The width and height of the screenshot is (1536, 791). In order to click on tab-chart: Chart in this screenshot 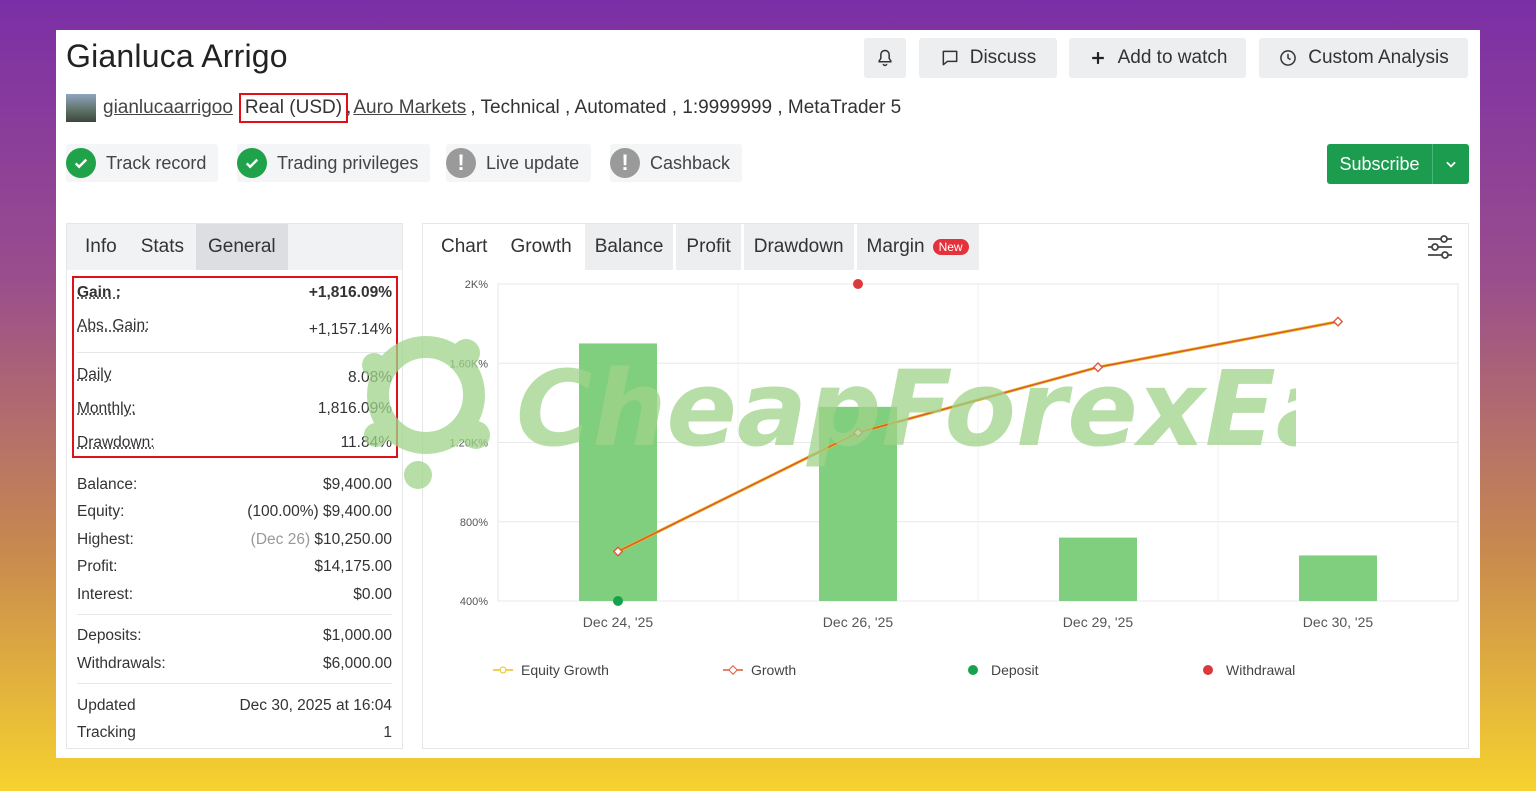, I will do `click(464, 247)`.